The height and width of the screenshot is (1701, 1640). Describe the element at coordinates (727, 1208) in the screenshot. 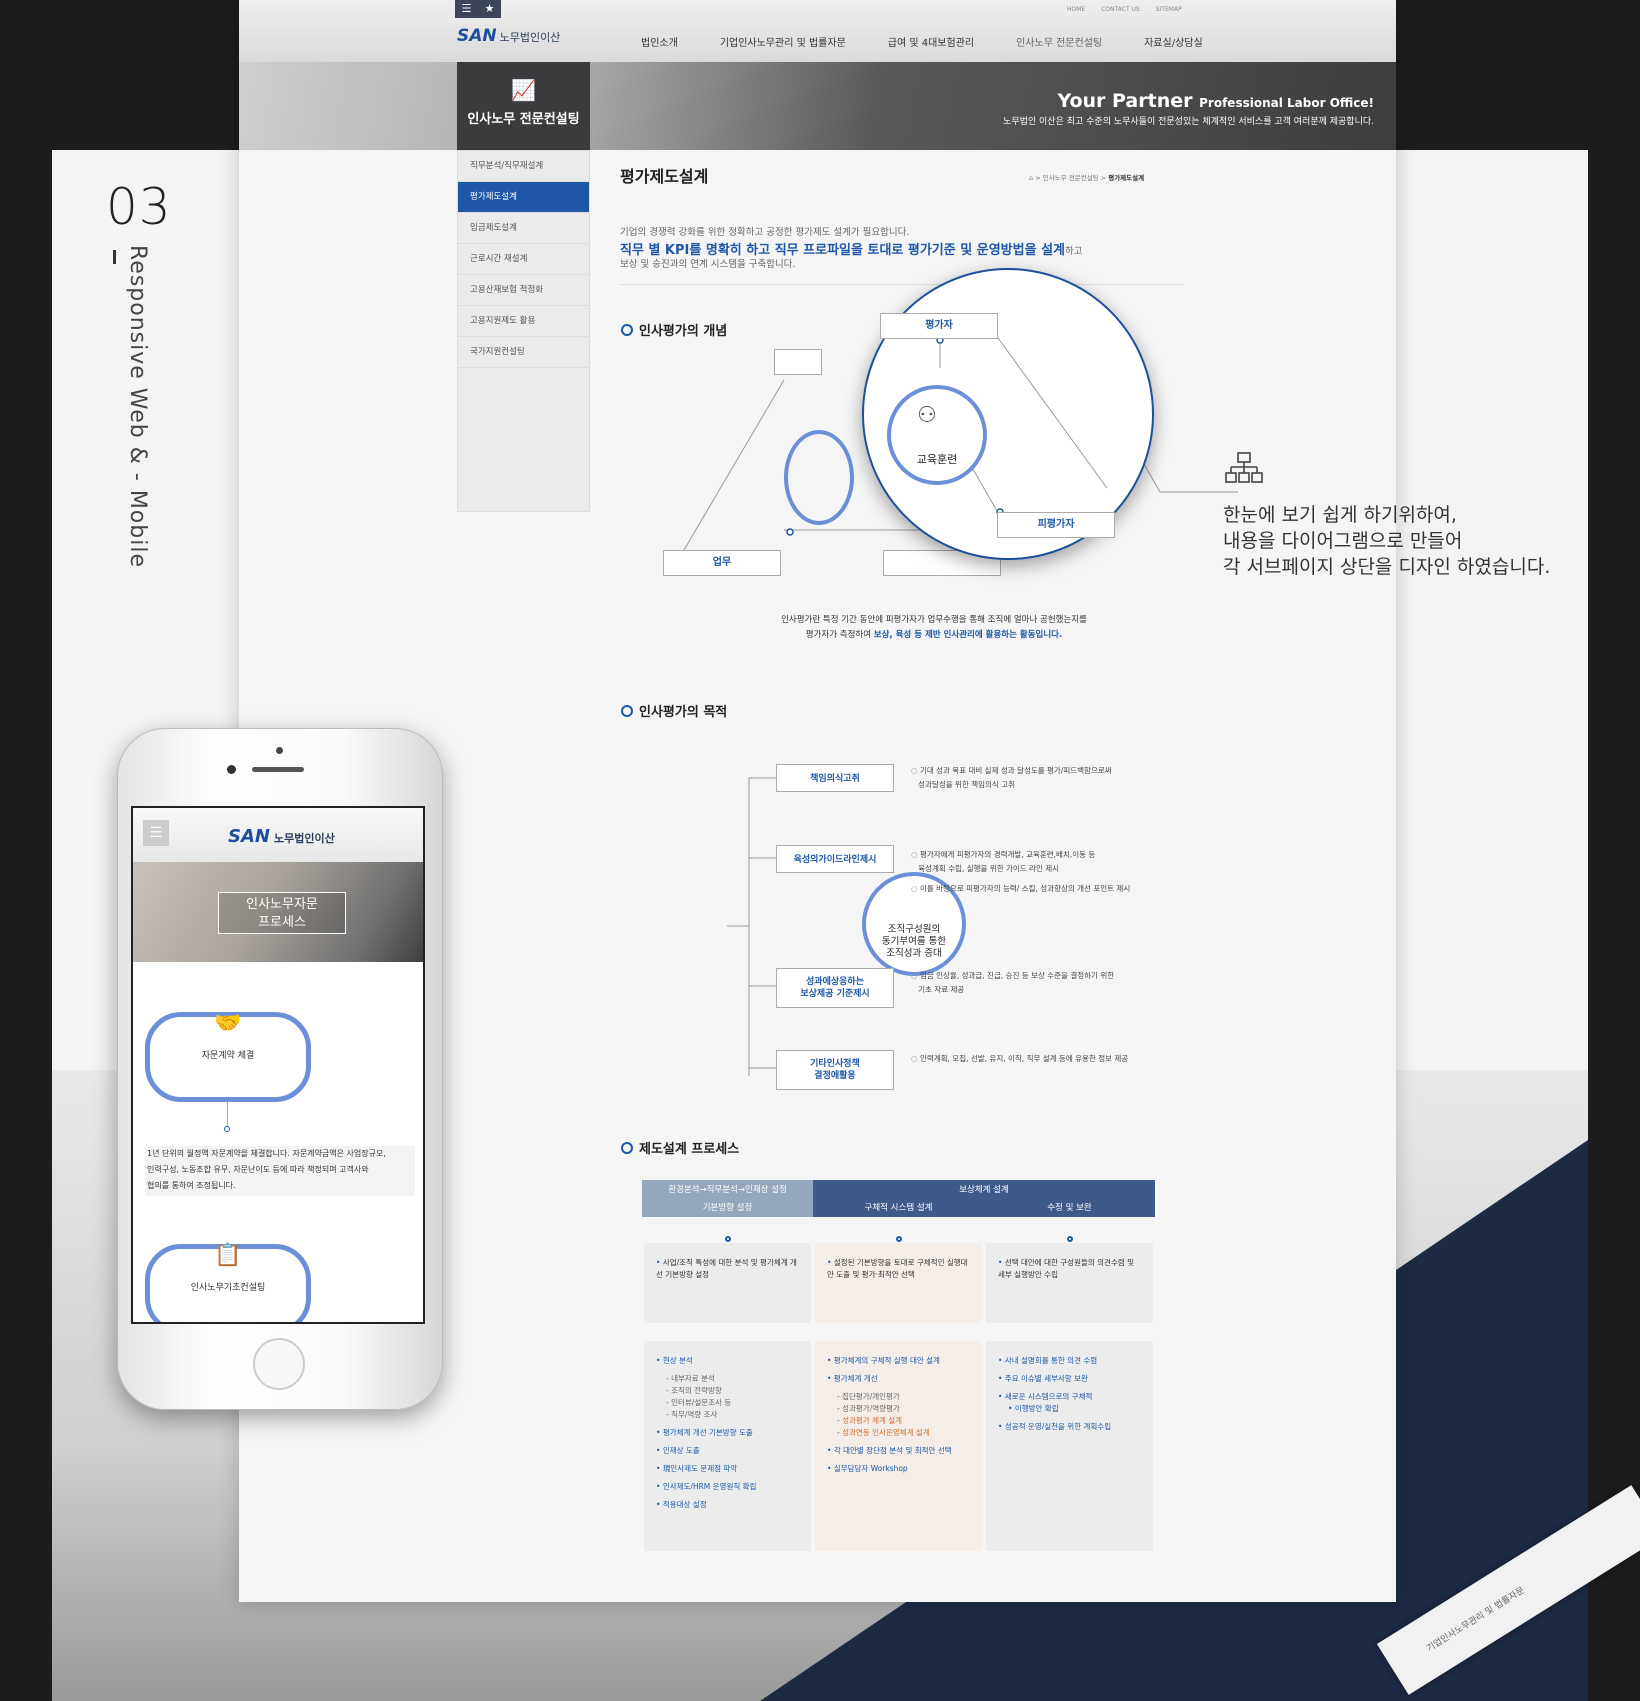

I see `process-step-1: 기본방향 설정` at that location.